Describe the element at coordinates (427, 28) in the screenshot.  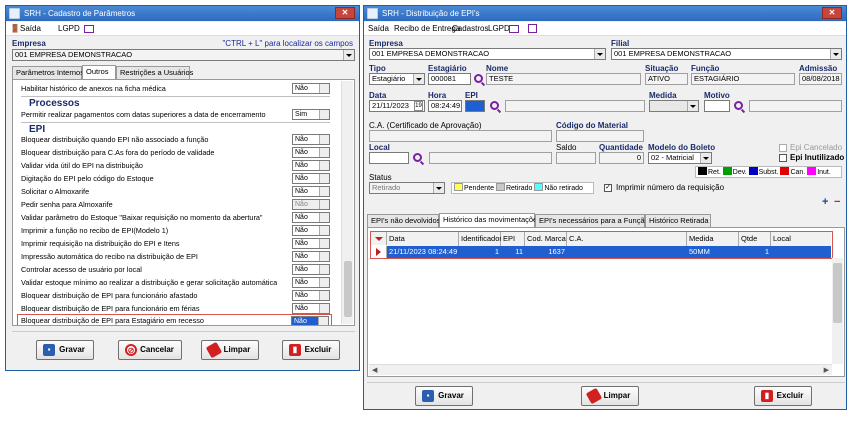
I see `menu-receipt: Recibo de Entrega` at that location.